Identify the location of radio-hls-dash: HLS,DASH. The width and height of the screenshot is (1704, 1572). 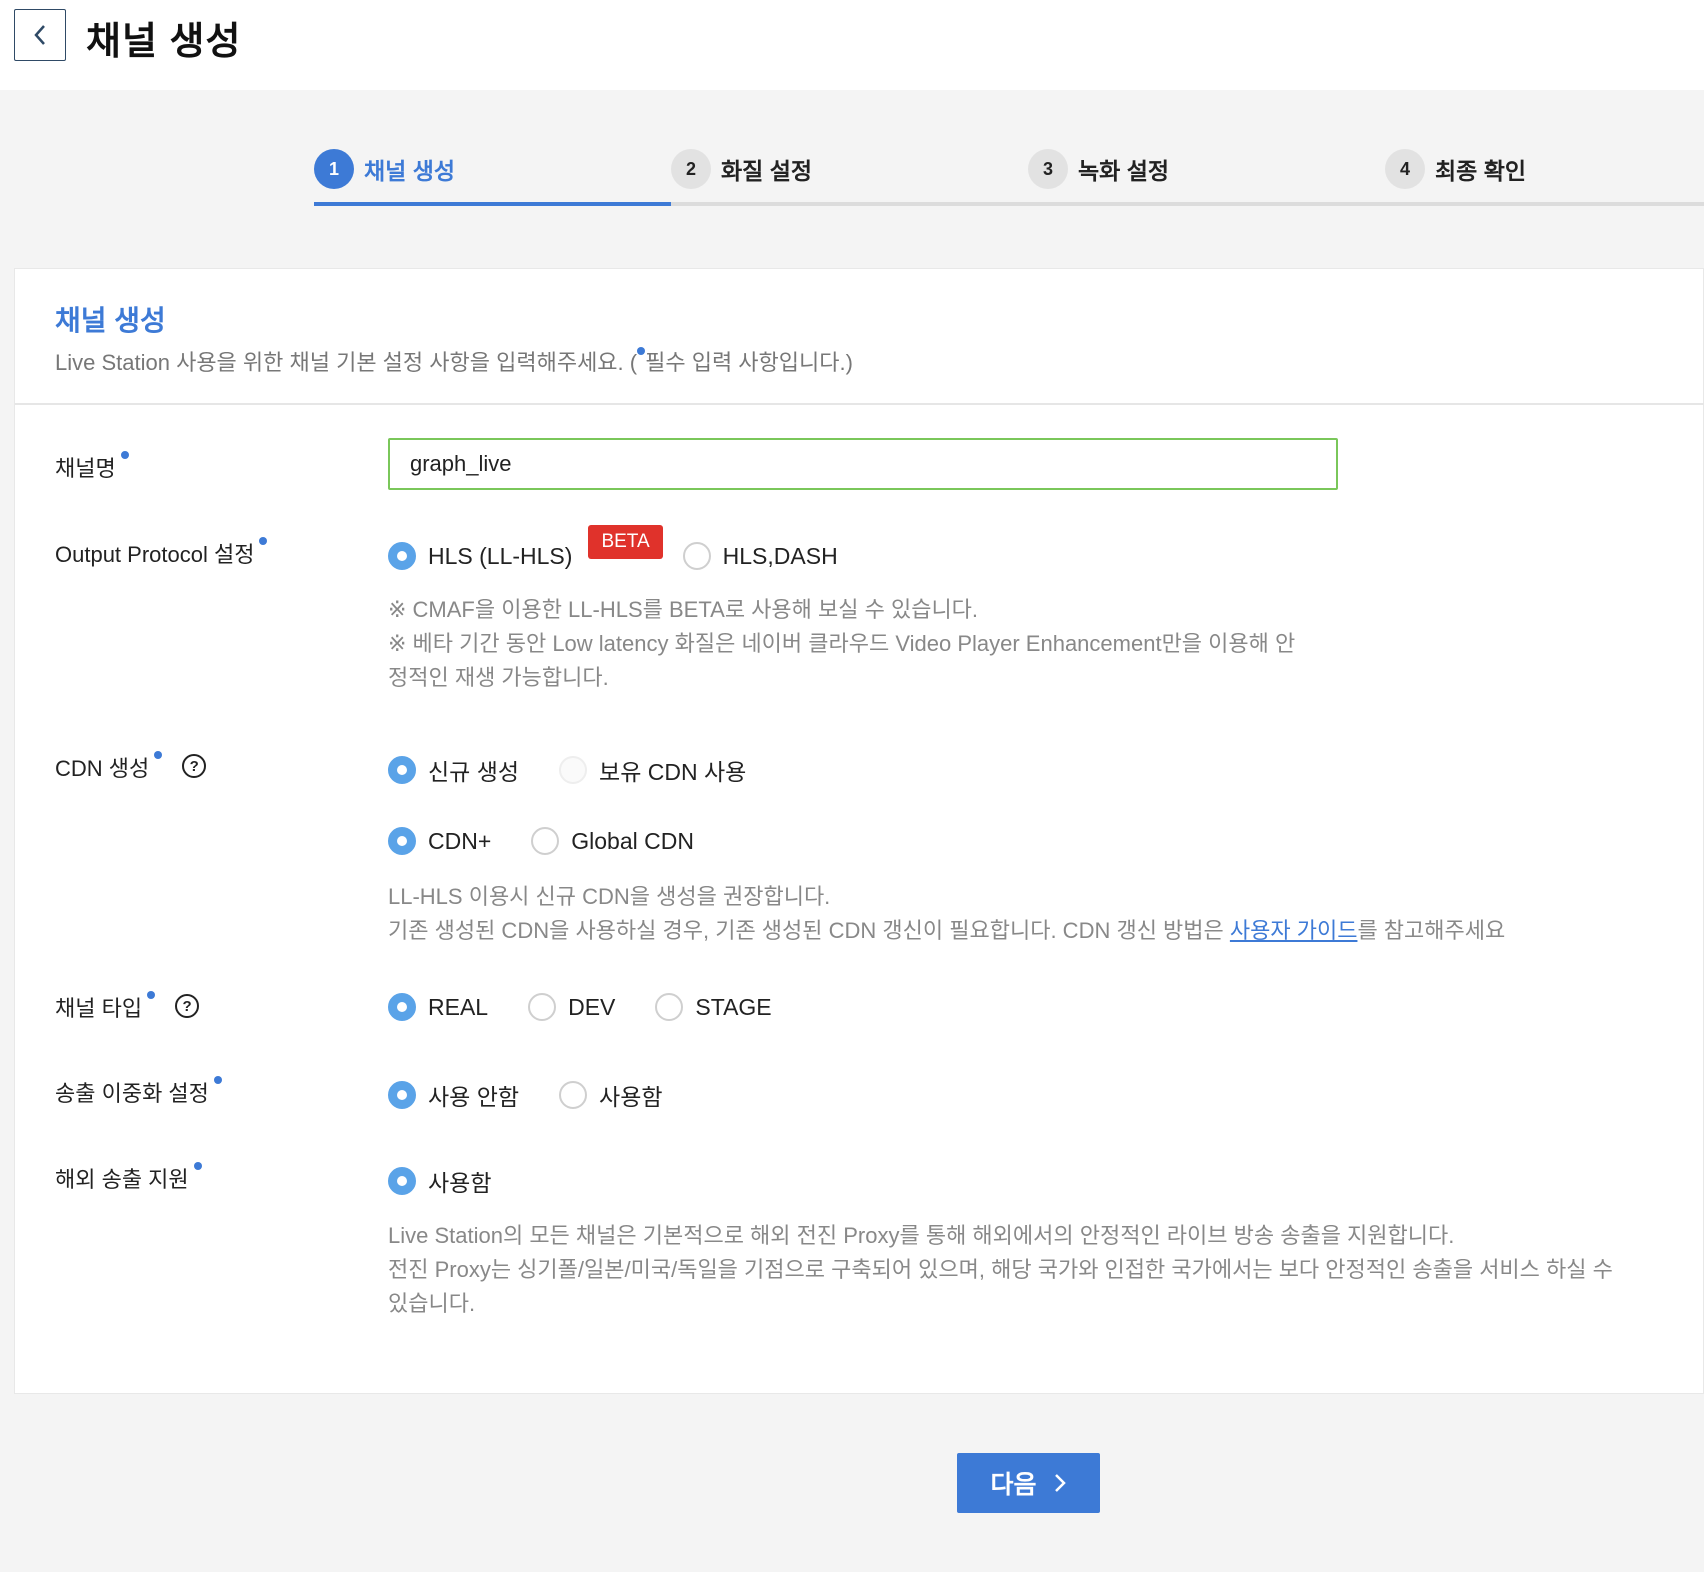
(760, 556).